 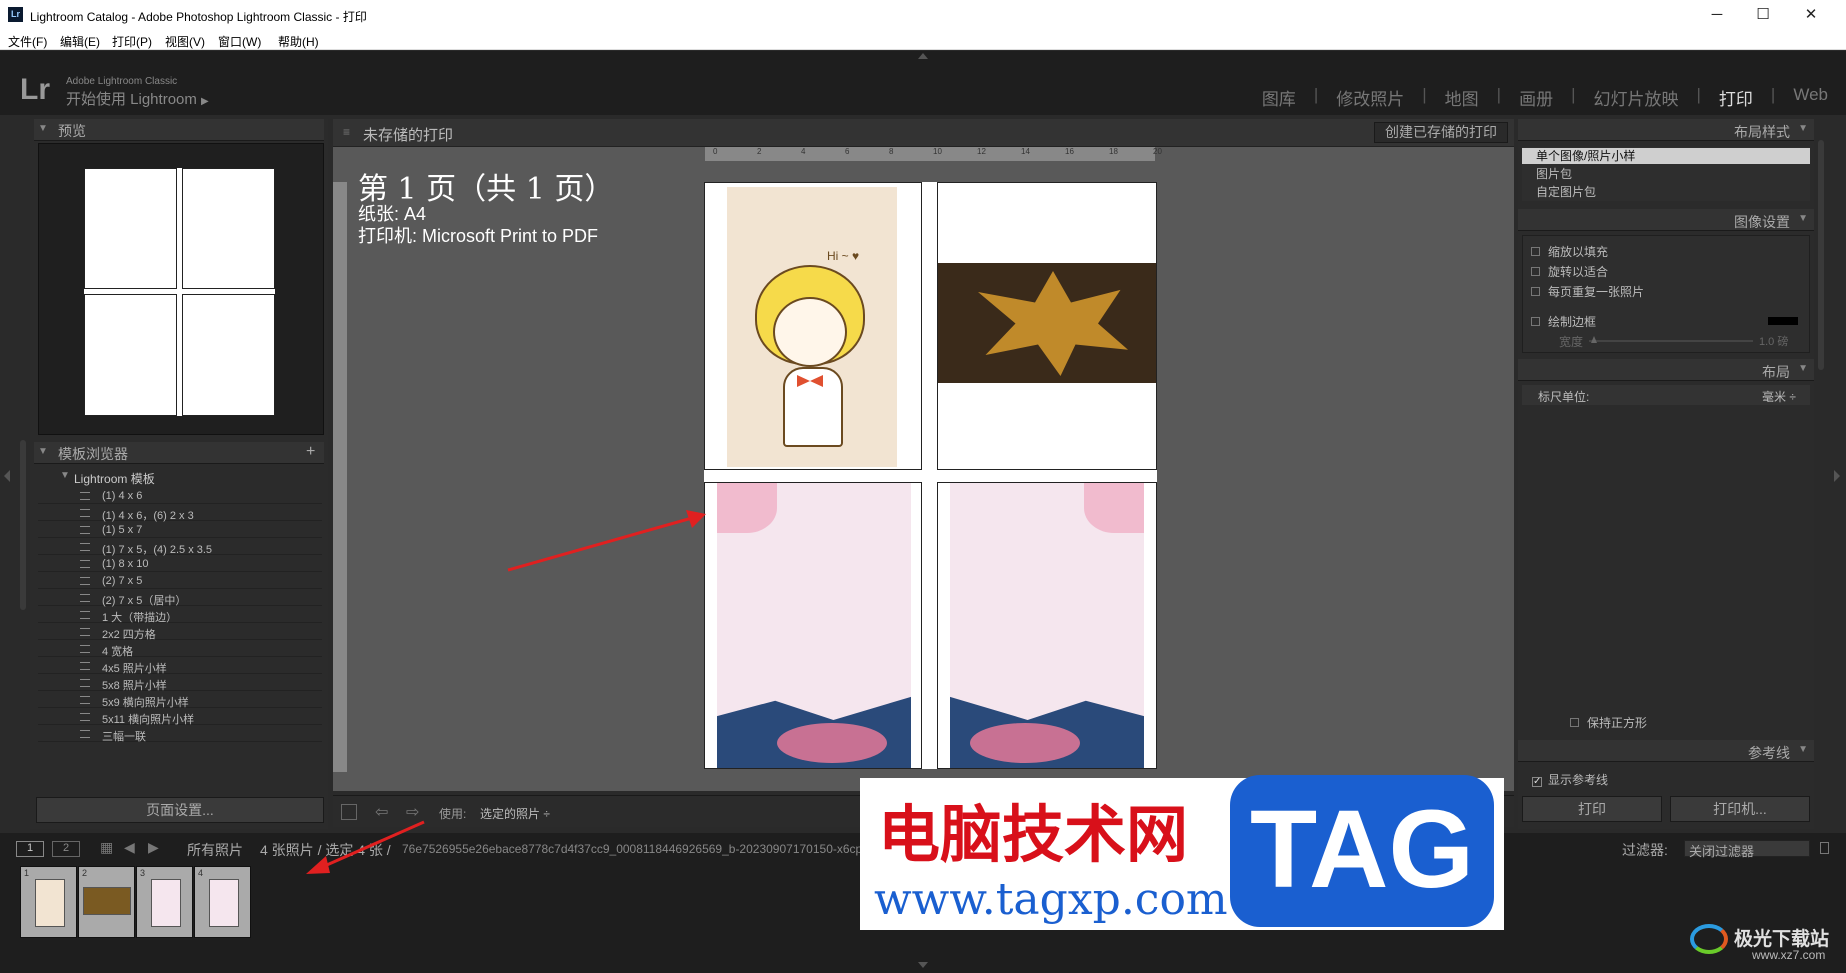 What do you see at coordinates (80, 41) in the screenshot?
I see `menu-edit: 编辑(E)` at bounding box center [80, 41].